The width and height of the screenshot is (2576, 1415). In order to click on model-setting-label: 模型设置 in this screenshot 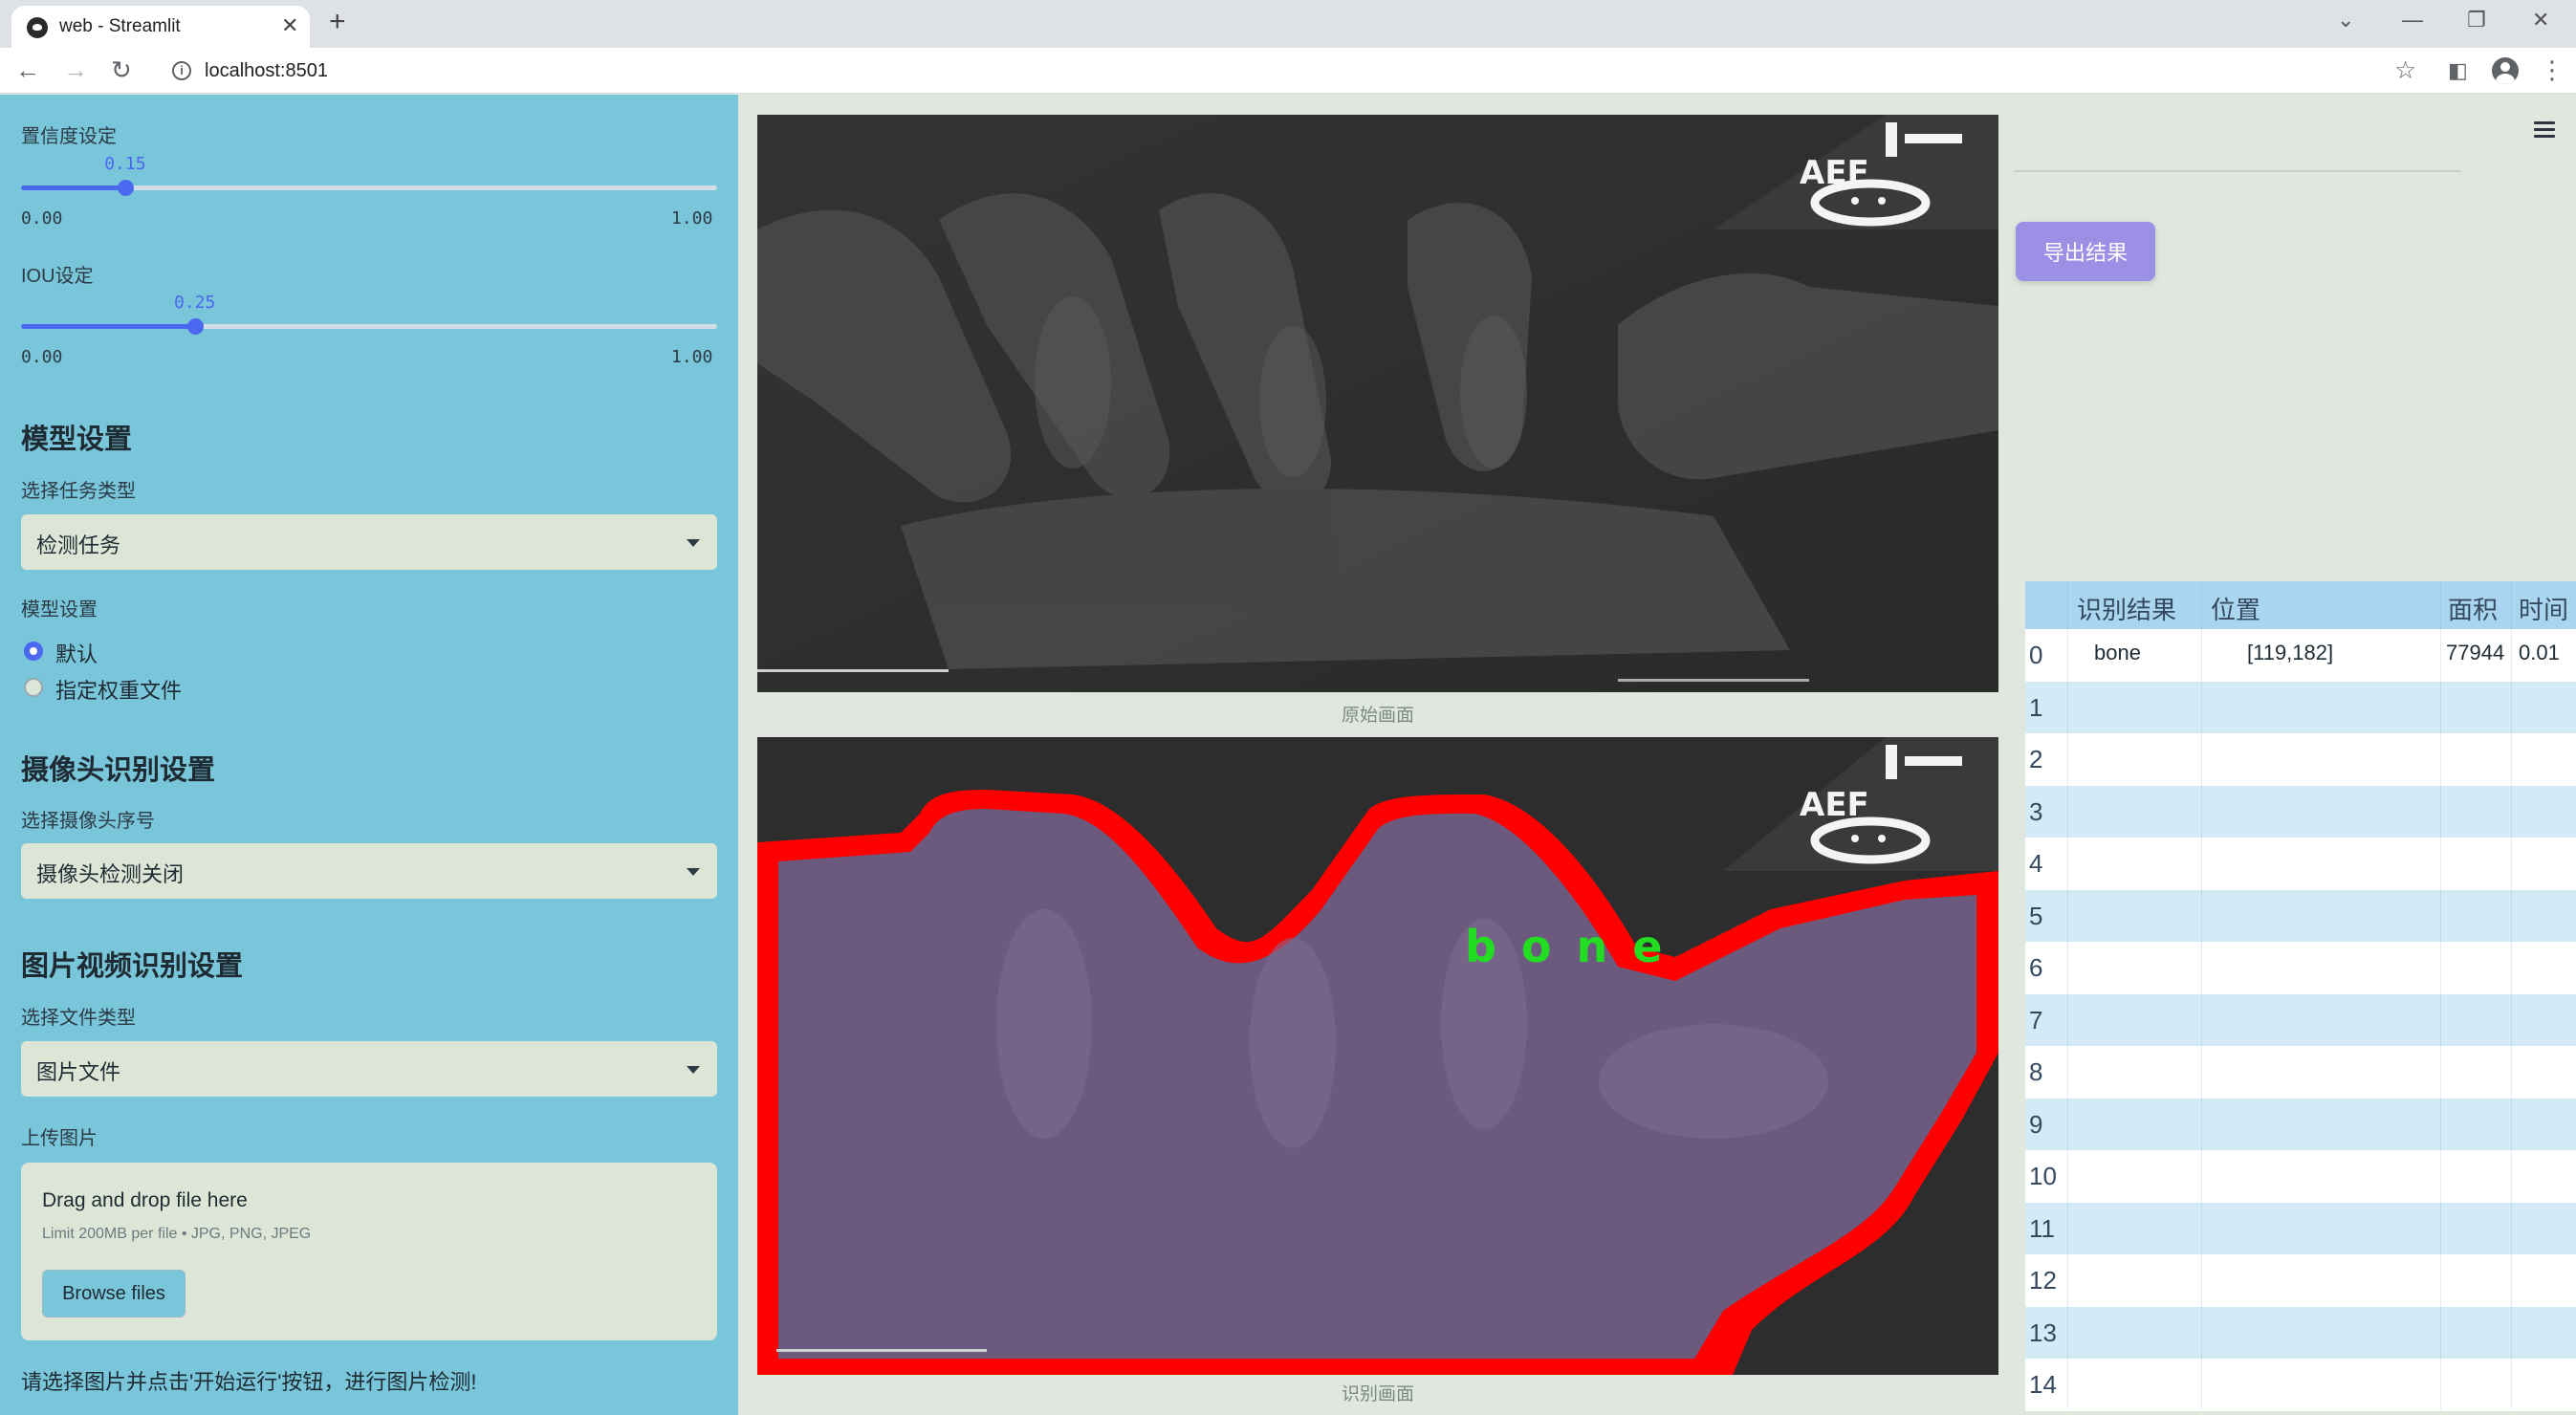, I will do `click(59, 609)`.